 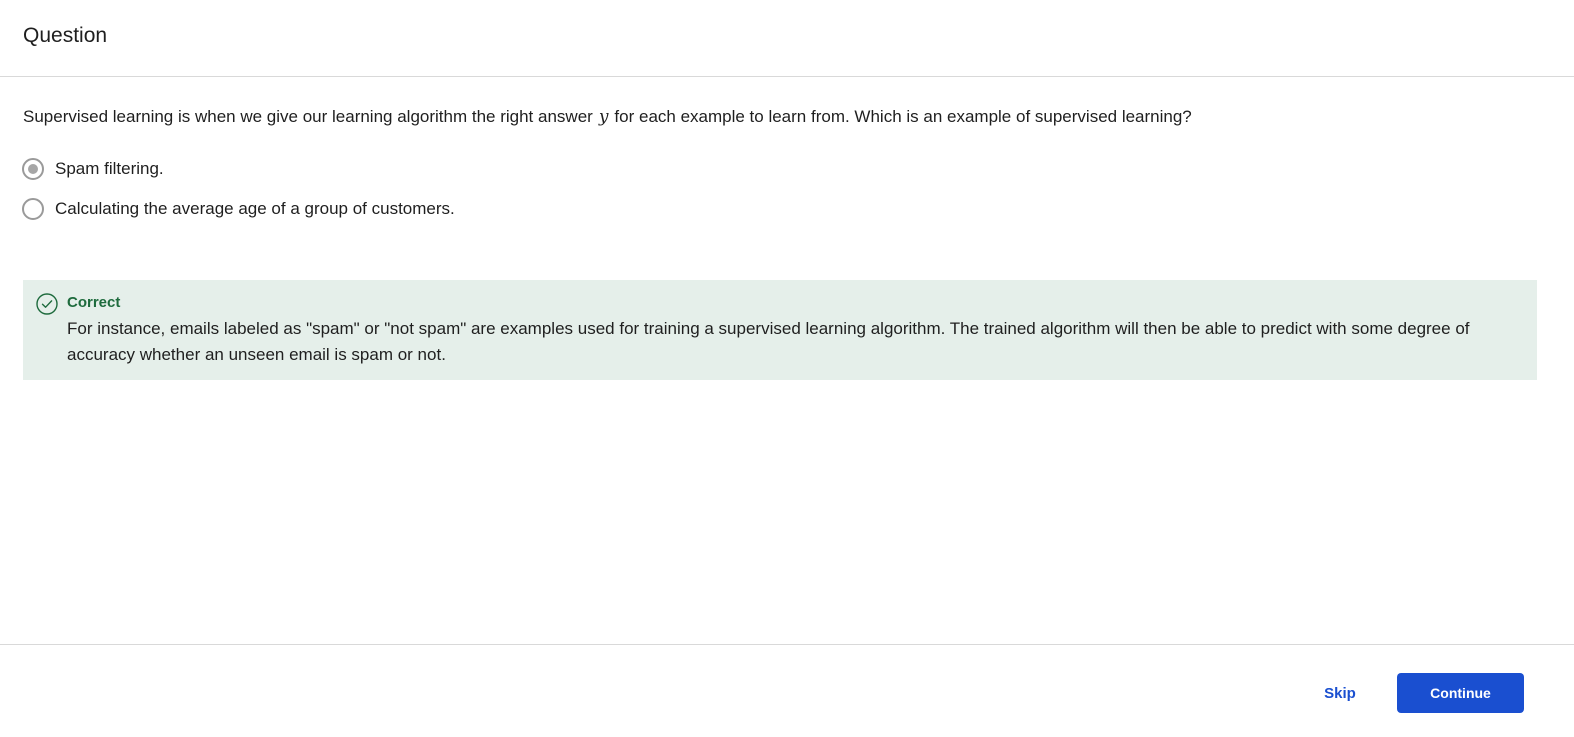 I want to click on math-variable: y, so click(x=603, y=117).